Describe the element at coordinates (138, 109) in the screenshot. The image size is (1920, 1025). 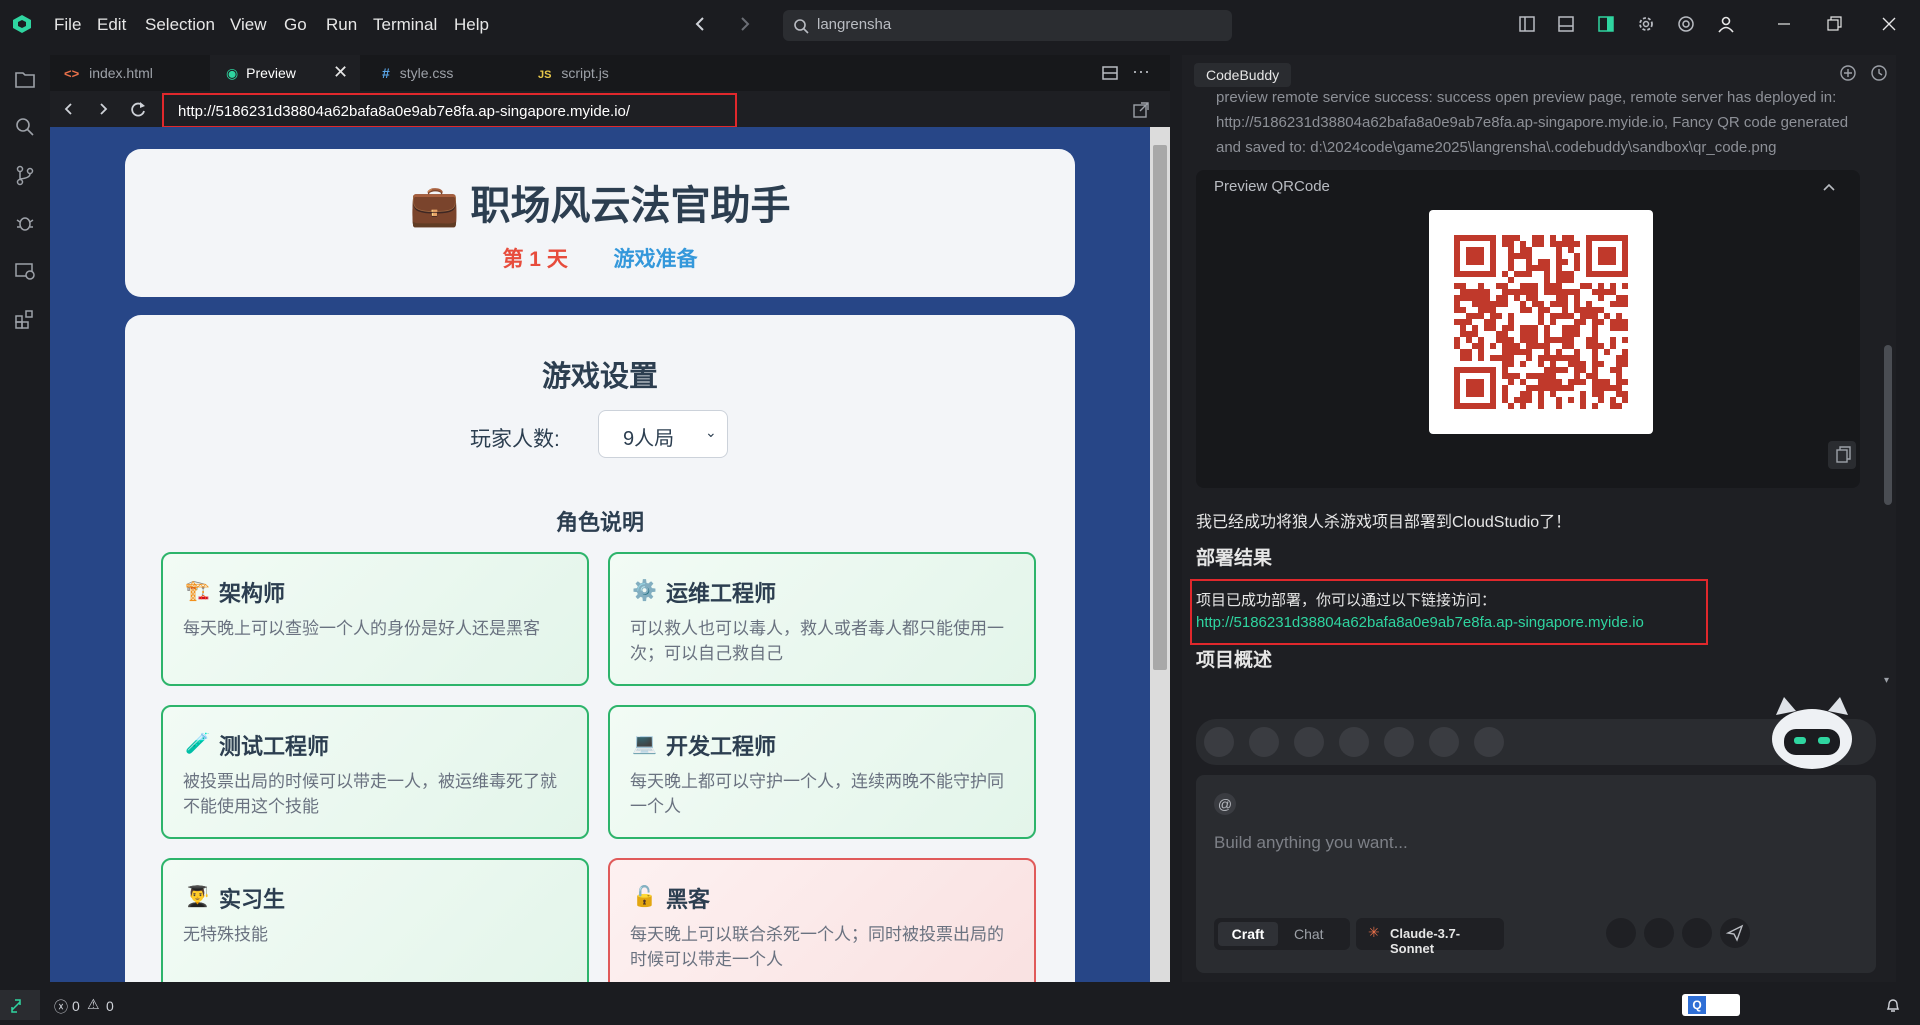
I see `refresh-icon` at that location.